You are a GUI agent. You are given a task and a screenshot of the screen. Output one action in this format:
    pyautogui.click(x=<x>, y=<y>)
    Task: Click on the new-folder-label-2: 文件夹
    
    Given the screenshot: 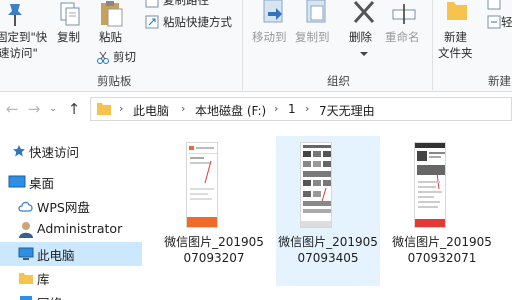 What is the action you would take?
    pyautogui.click(x=455, y=53)
    